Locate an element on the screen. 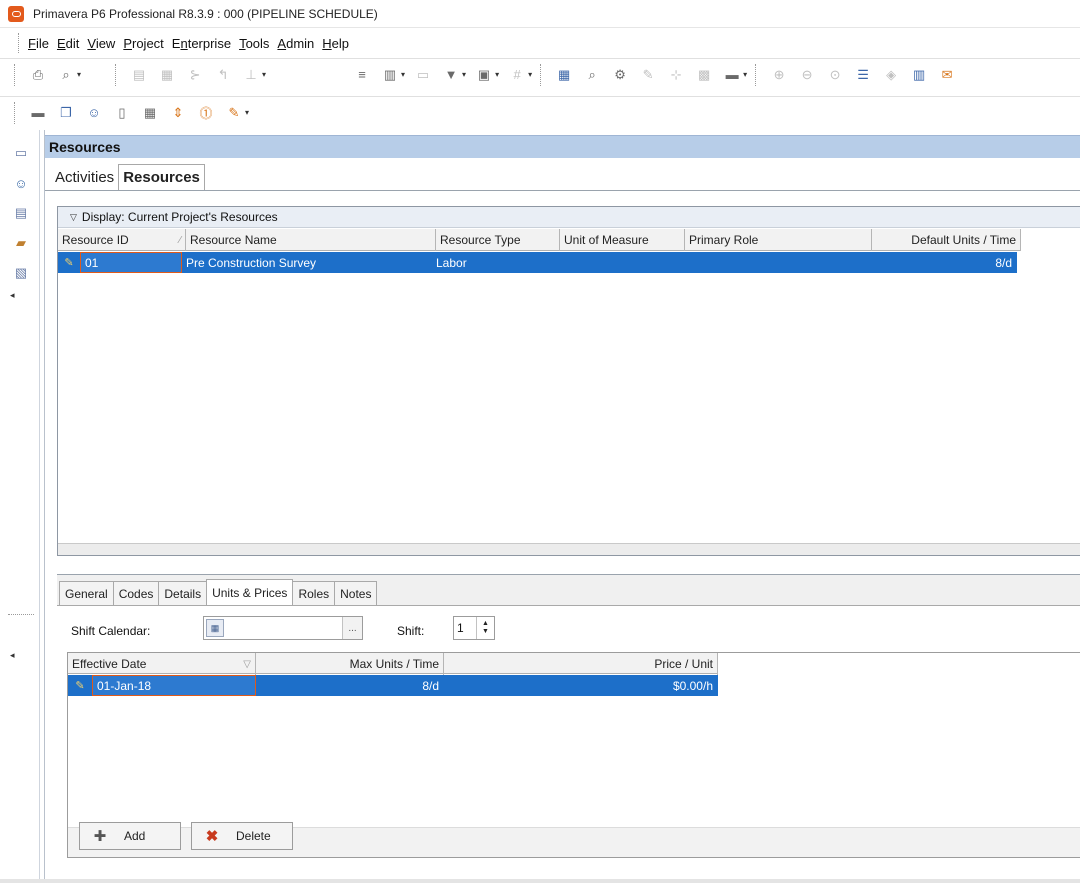 This screenshot has width=1080, height=883. menu-grip is located at coordinates (20, 43).